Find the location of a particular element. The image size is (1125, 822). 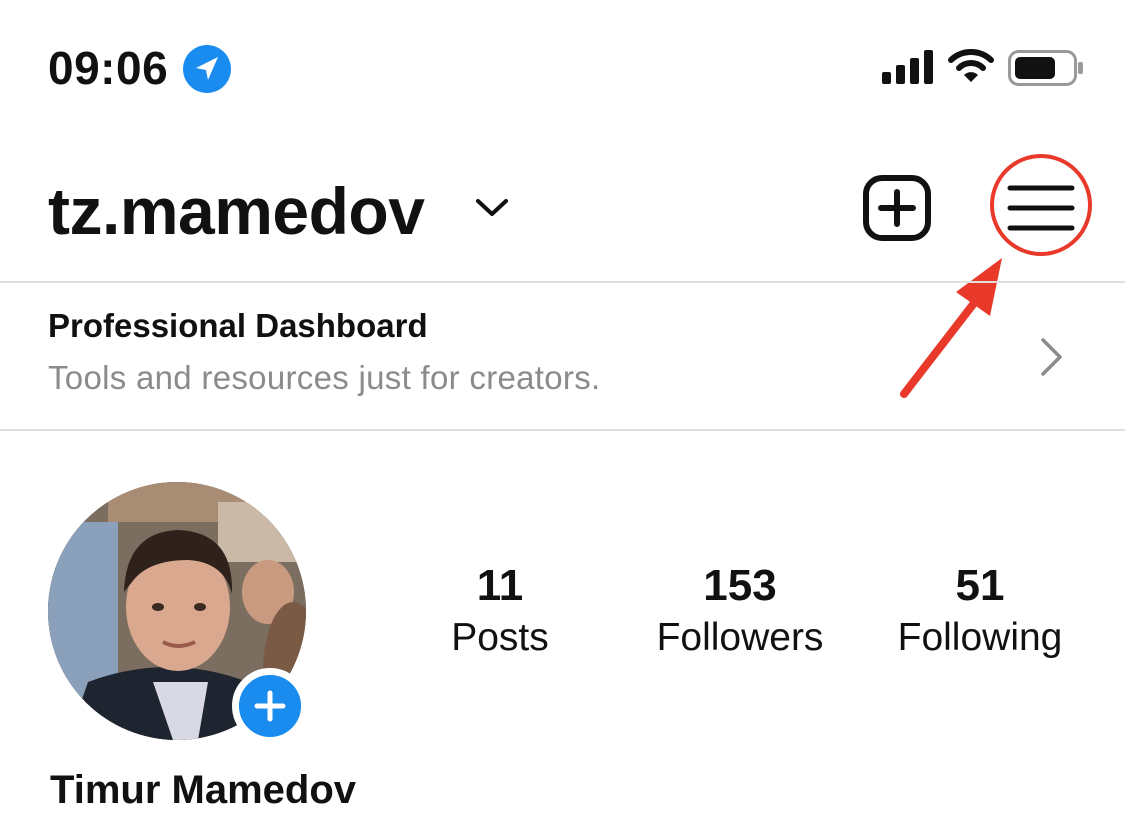

profile-full-name: Timur Mamedov is located at coordinates (203, 790).